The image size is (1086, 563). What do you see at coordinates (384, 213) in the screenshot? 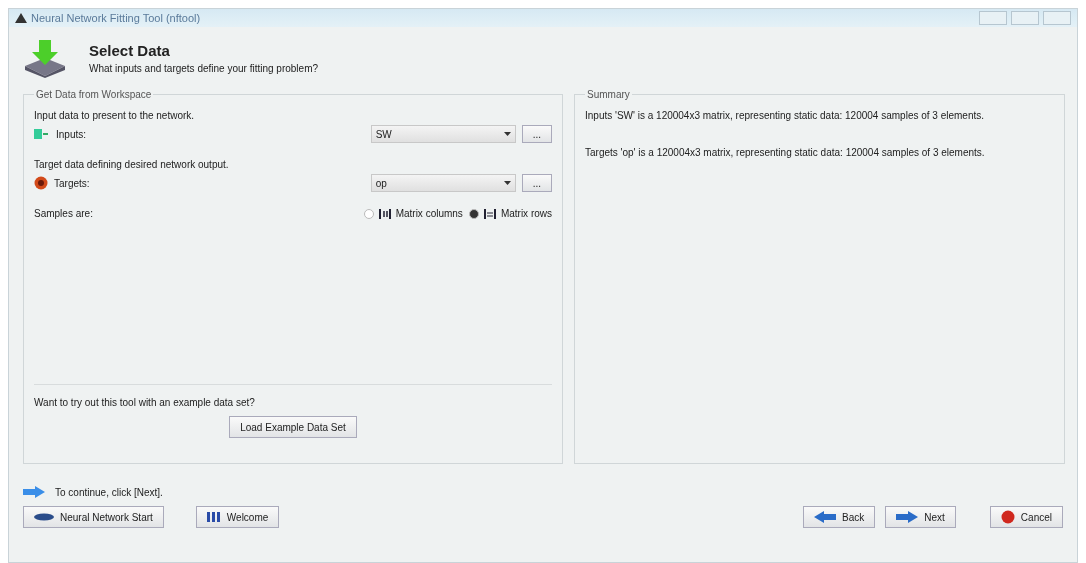
I see `matrix-columns-icon` at bounding box center [384, 213].